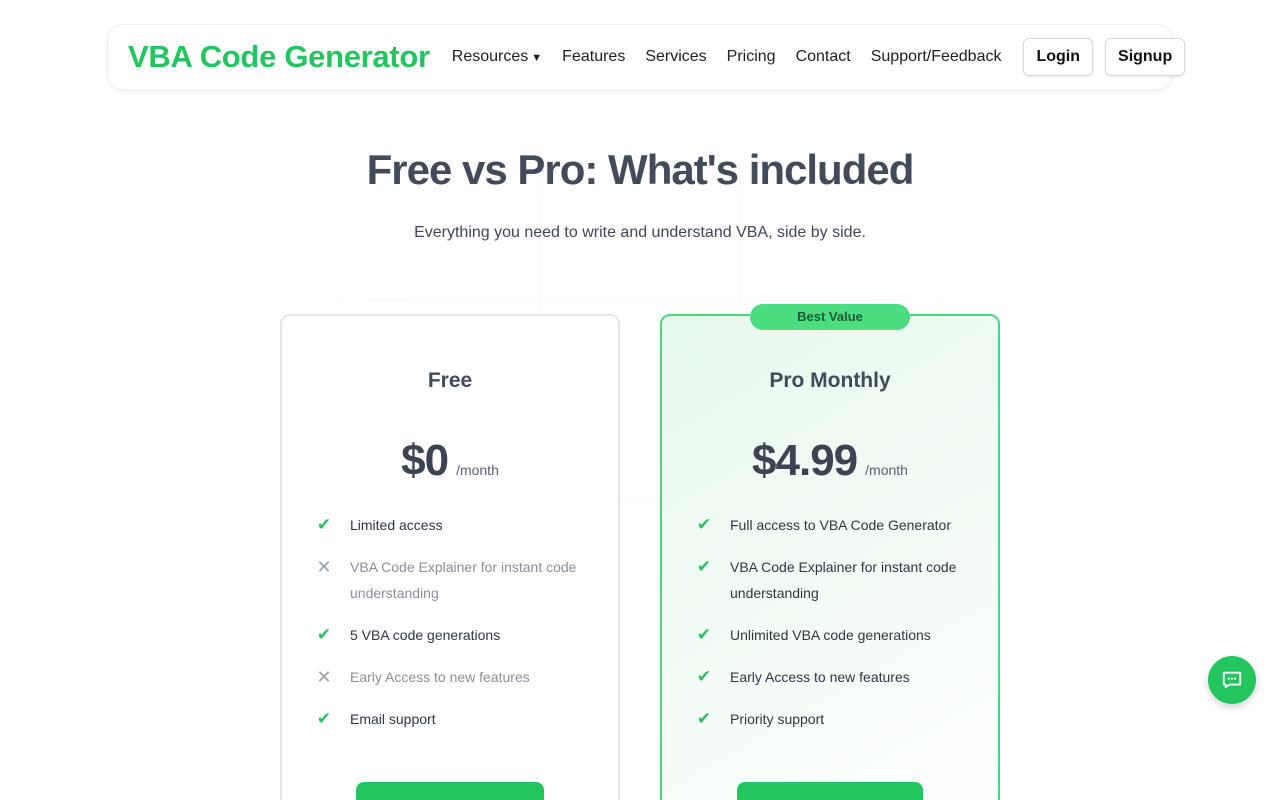 This screenshot has width=1280, height=800. Describe the element at coordinates (393, 719) in the screenshot. I see `feature-text: Email support` at that location.